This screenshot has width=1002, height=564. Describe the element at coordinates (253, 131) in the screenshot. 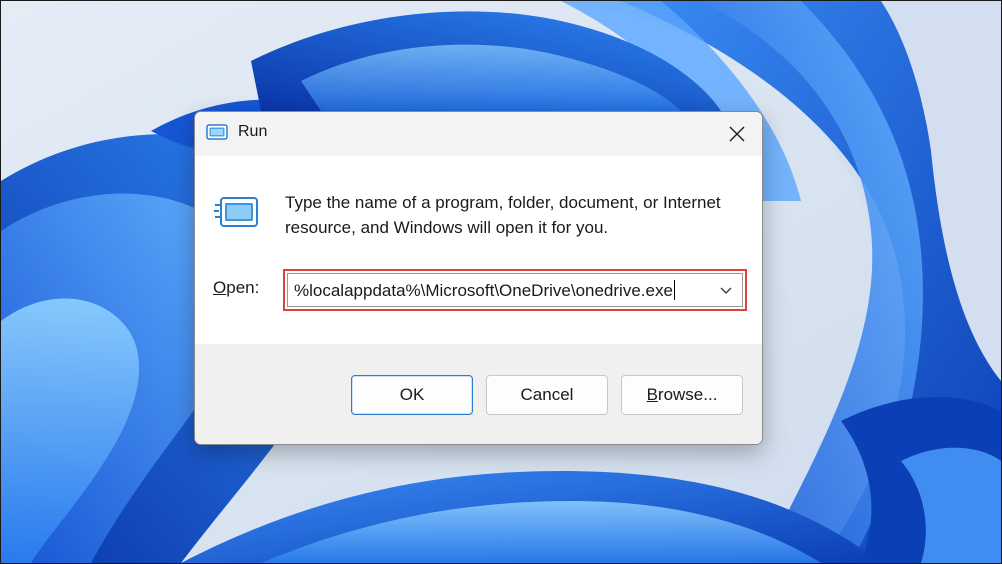

I see `dialog-title: Run` at that location.